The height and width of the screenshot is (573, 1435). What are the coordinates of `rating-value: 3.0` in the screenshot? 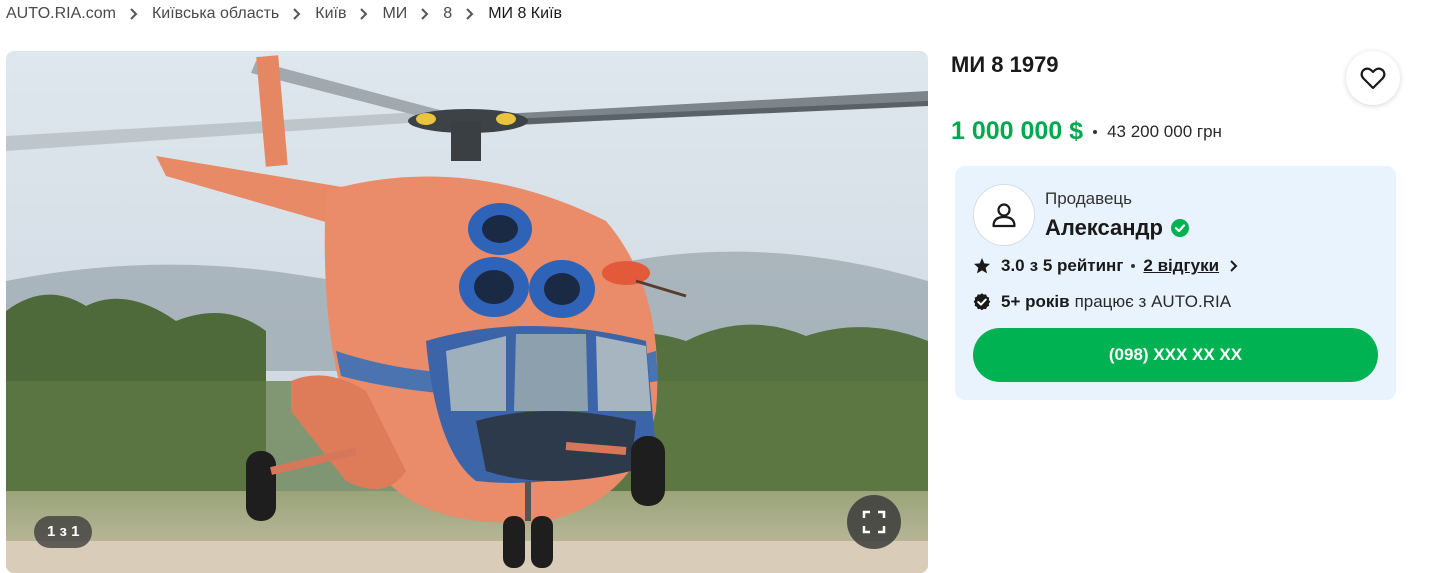 It's located at (1013, 265).